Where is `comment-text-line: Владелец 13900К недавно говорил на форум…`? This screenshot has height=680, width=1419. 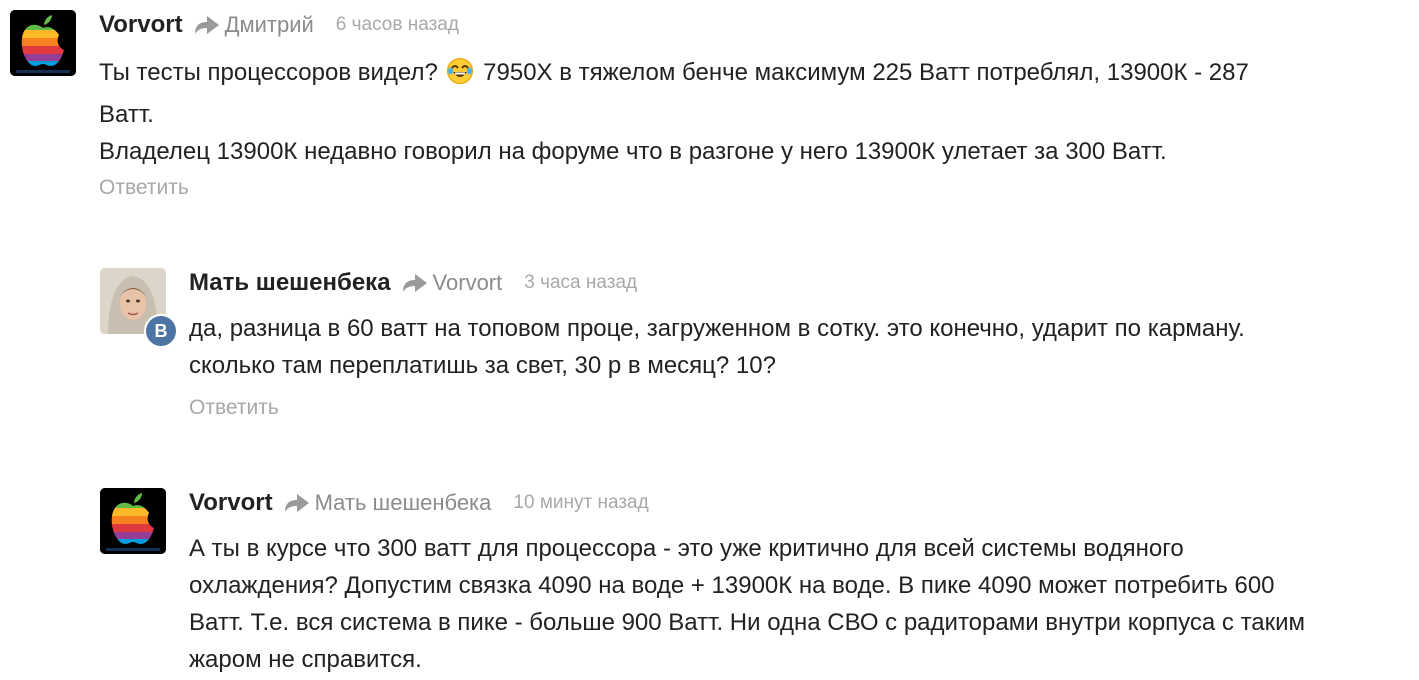 comment-text-line: Владелец 13900К недавно говорил на форум… is located at coordinates (633, 151).